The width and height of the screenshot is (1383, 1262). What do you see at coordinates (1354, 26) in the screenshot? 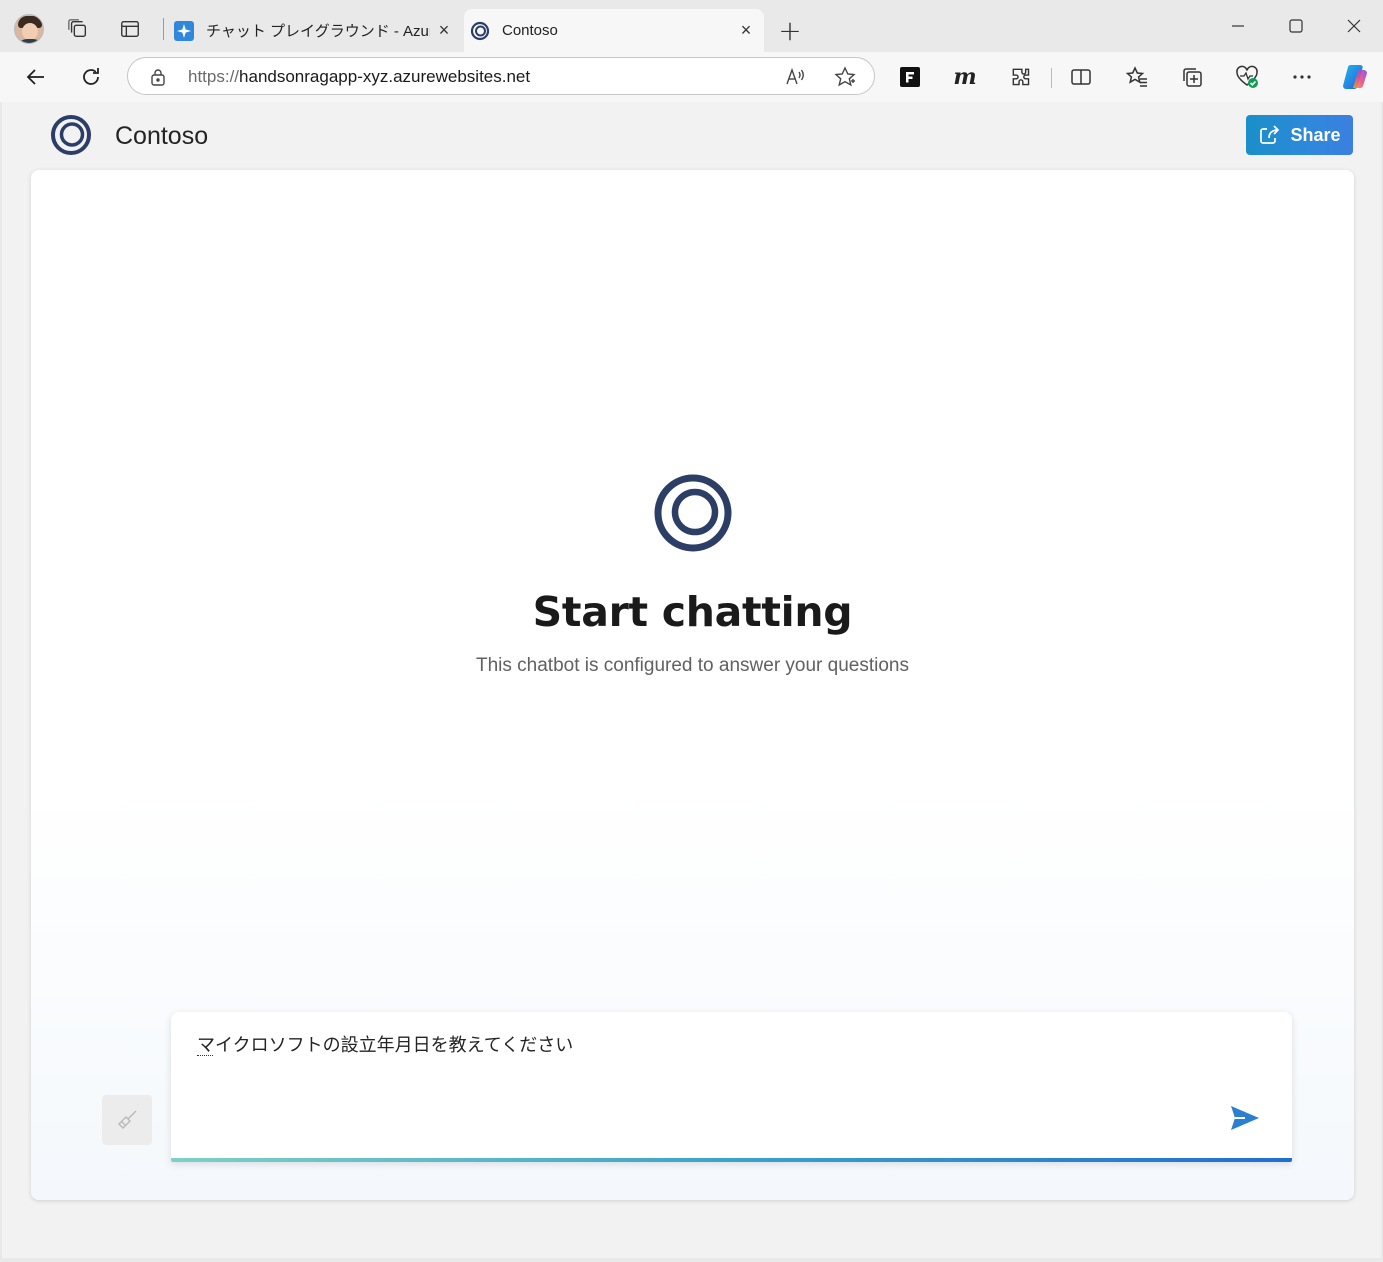
I see `close-window-button` at bounding box center [1354, 26].